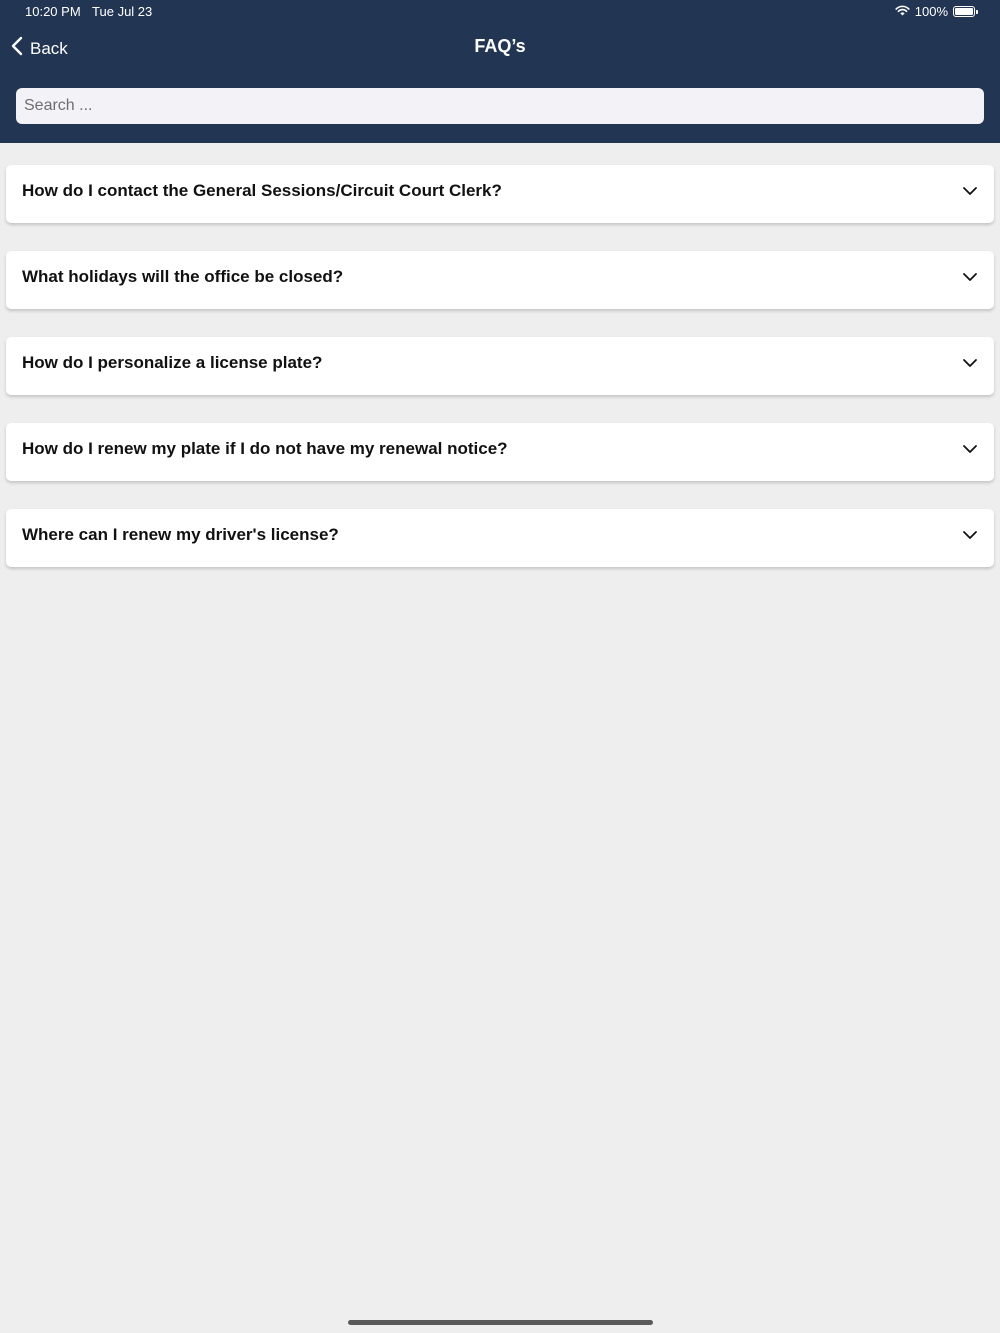  What do you see at coordinates (500, 280) in the screenshot?
I see `faq-item: What holidays will the office be closed?` at bounding box center [500, 280].